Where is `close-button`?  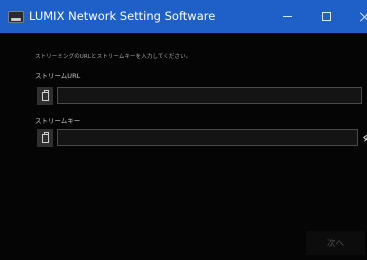 close-button is located at coordinates (356, 16).